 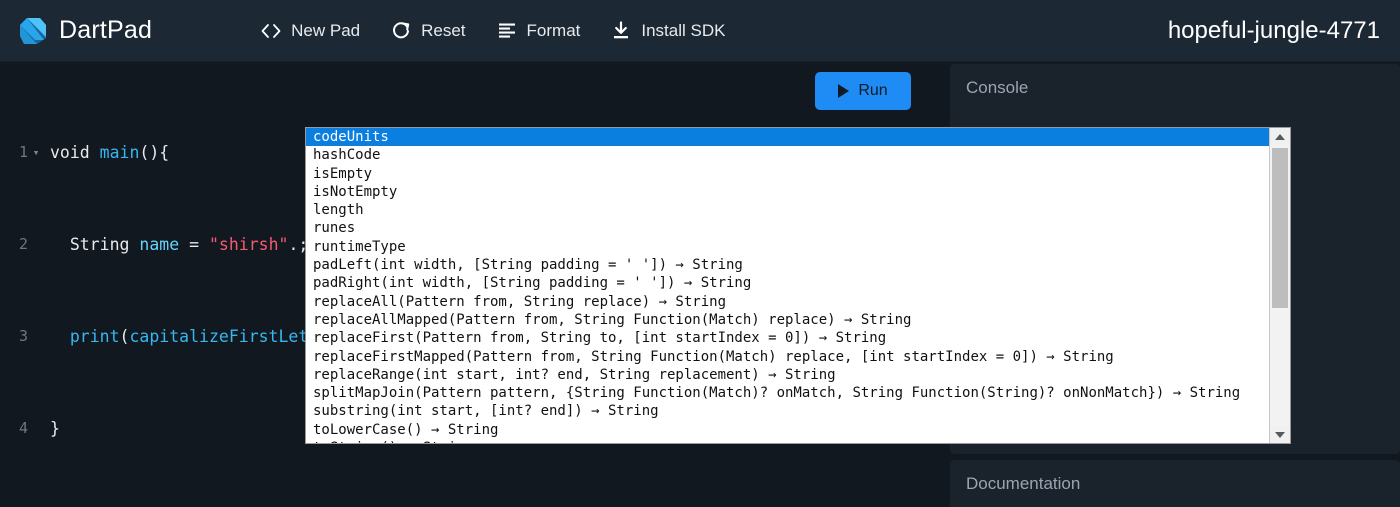 I want to click on play-icon, so click(x=844, y=91).